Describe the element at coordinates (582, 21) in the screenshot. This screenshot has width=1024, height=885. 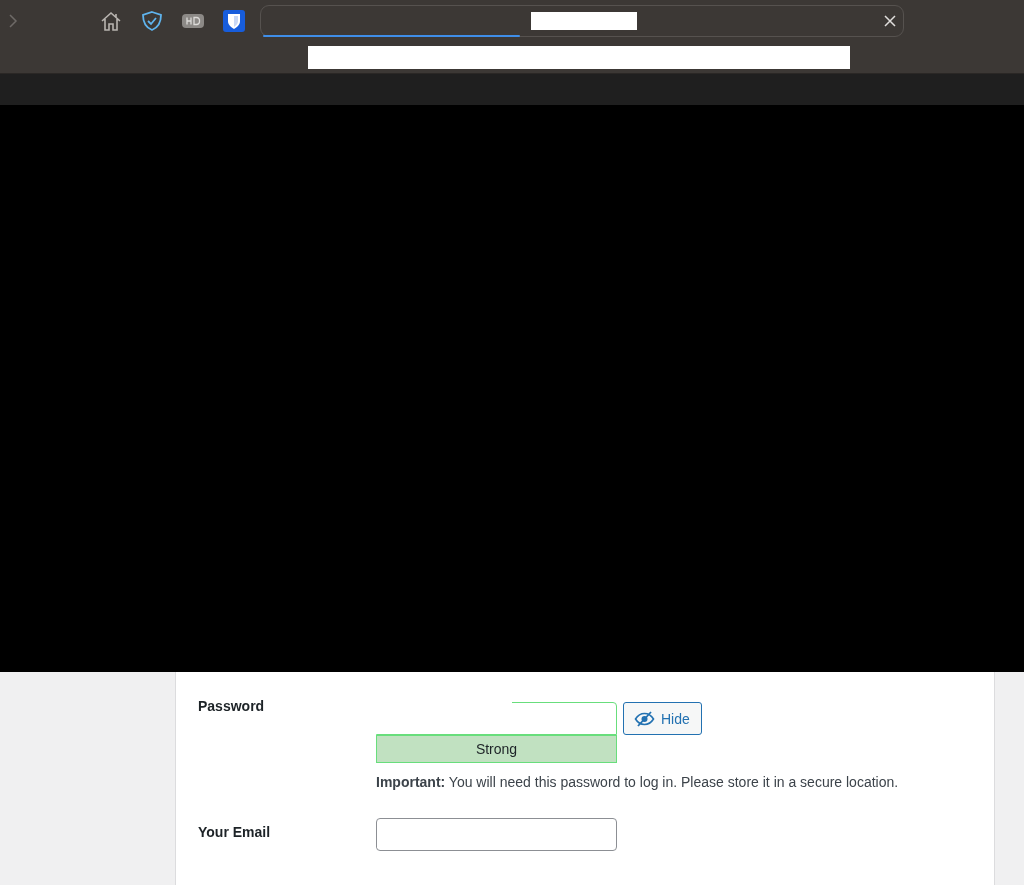
I see `address-bar` at that location.